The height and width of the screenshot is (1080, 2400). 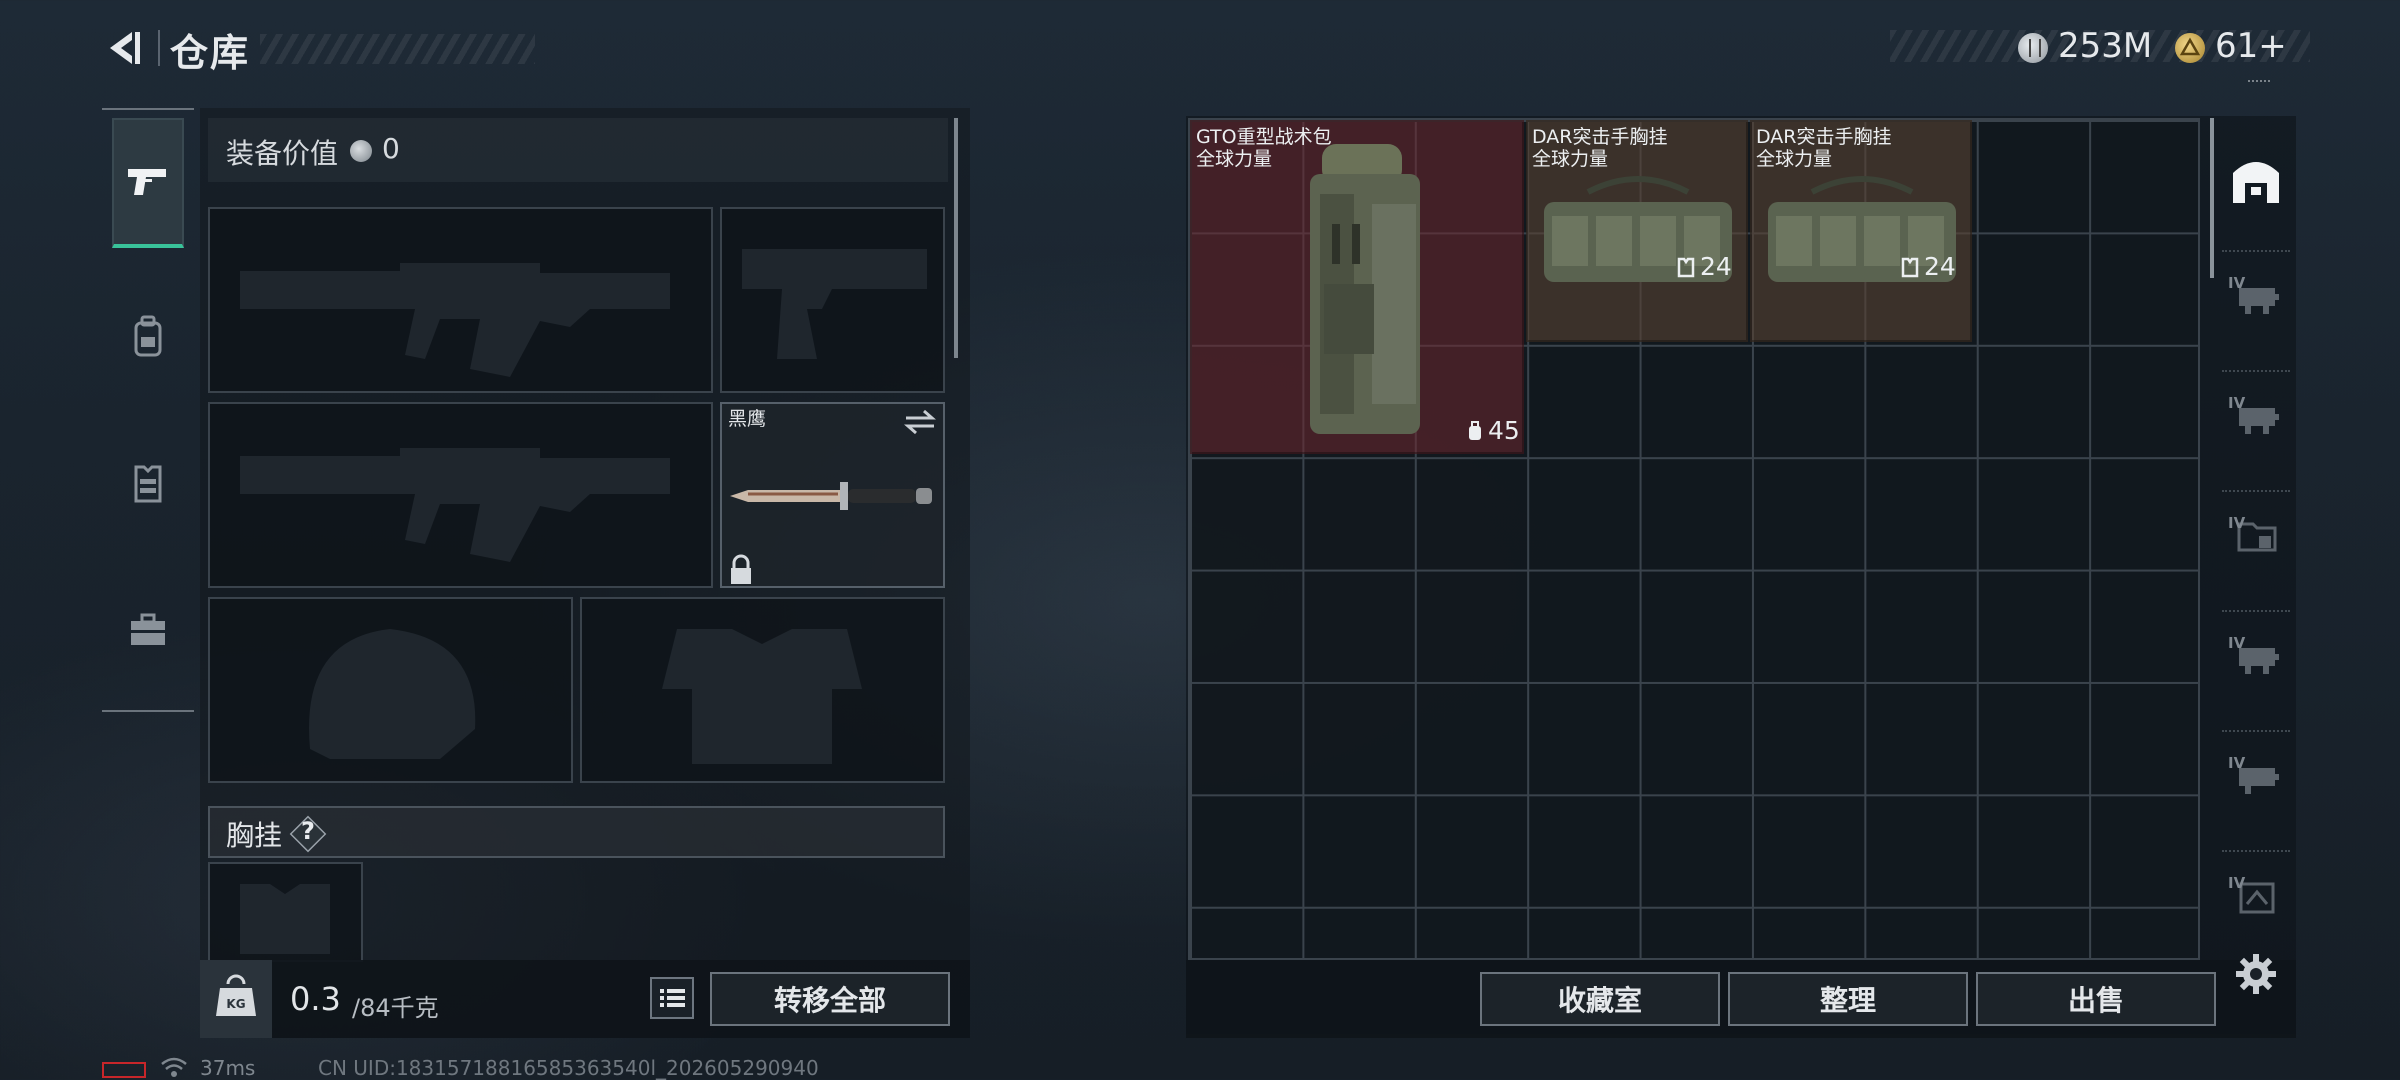 What do you see at coordinates (920, 422) in the screenshot?
I see `swap-icon` at bounding box center [920, 422].